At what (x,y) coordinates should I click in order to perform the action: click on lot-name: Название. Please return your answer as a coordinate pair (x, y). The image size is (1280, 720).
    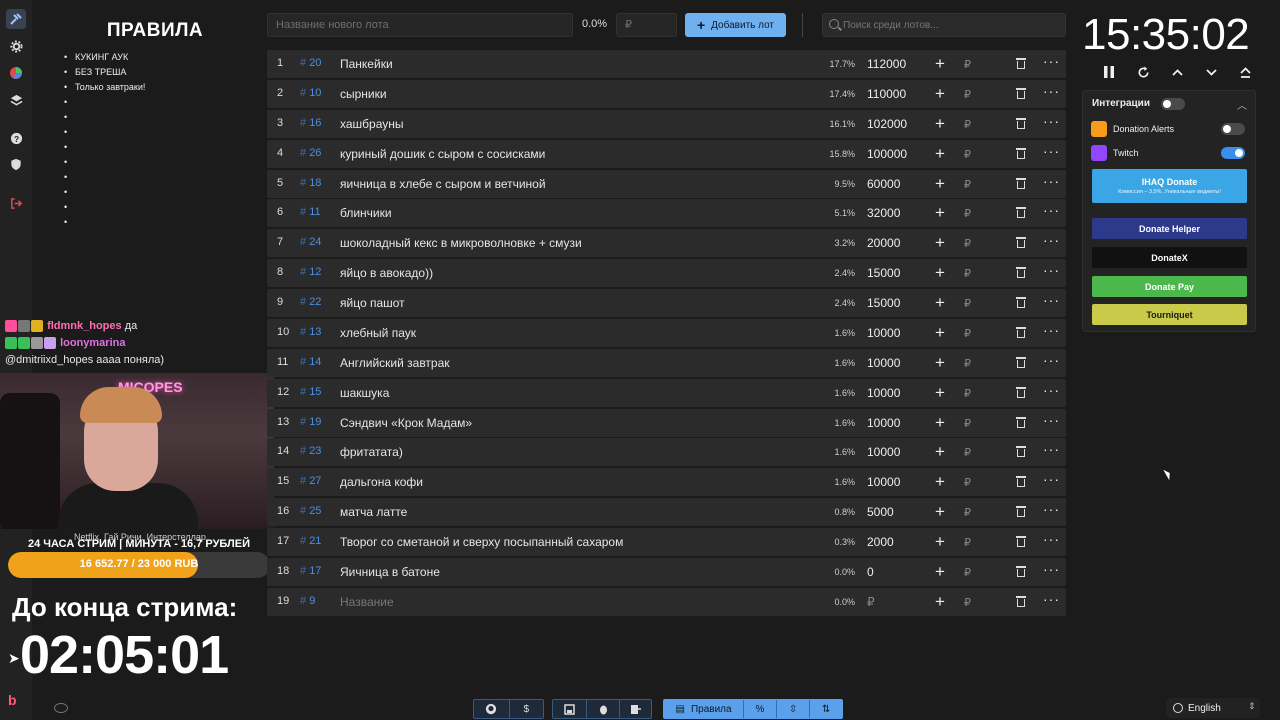
    Looking at the image, I should click on (367, 602).